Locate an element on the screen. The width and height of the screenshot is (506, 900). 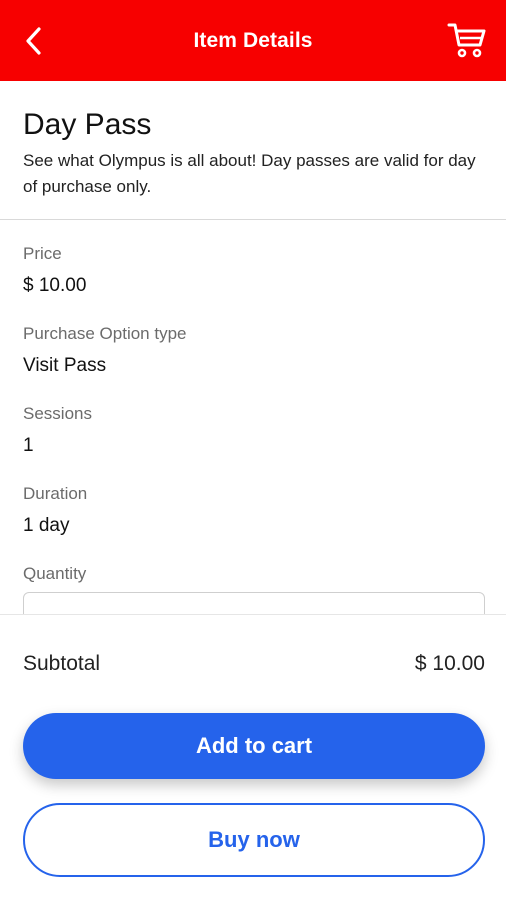
page-title: Item Details is located at coordinates (253, 40).